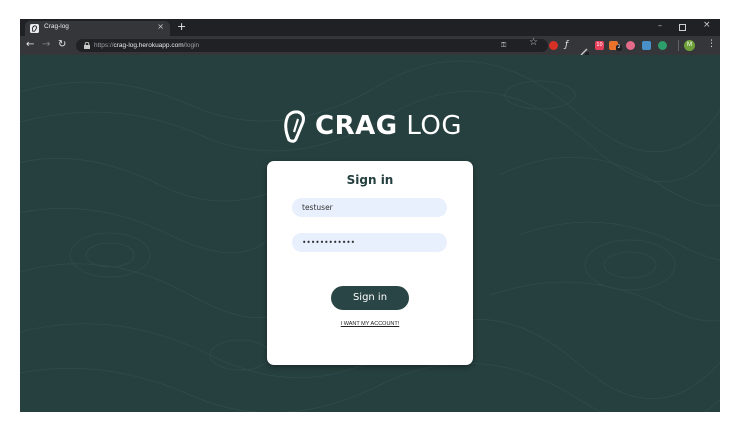 This screenshot has width=740, height=434. What do you see at coordinates (97, 28) in the screenshot?
I see `tab-crag-log: Crag-log ×` at bounding box center [97, 28].